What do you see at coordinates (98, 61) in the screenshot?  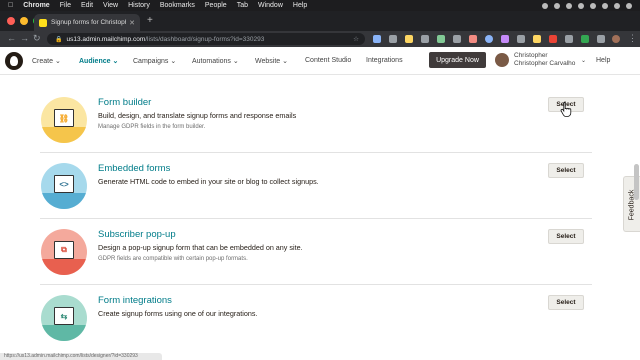 I see `nav-audience: Audience ⌄` at bounding box center [98, 61].